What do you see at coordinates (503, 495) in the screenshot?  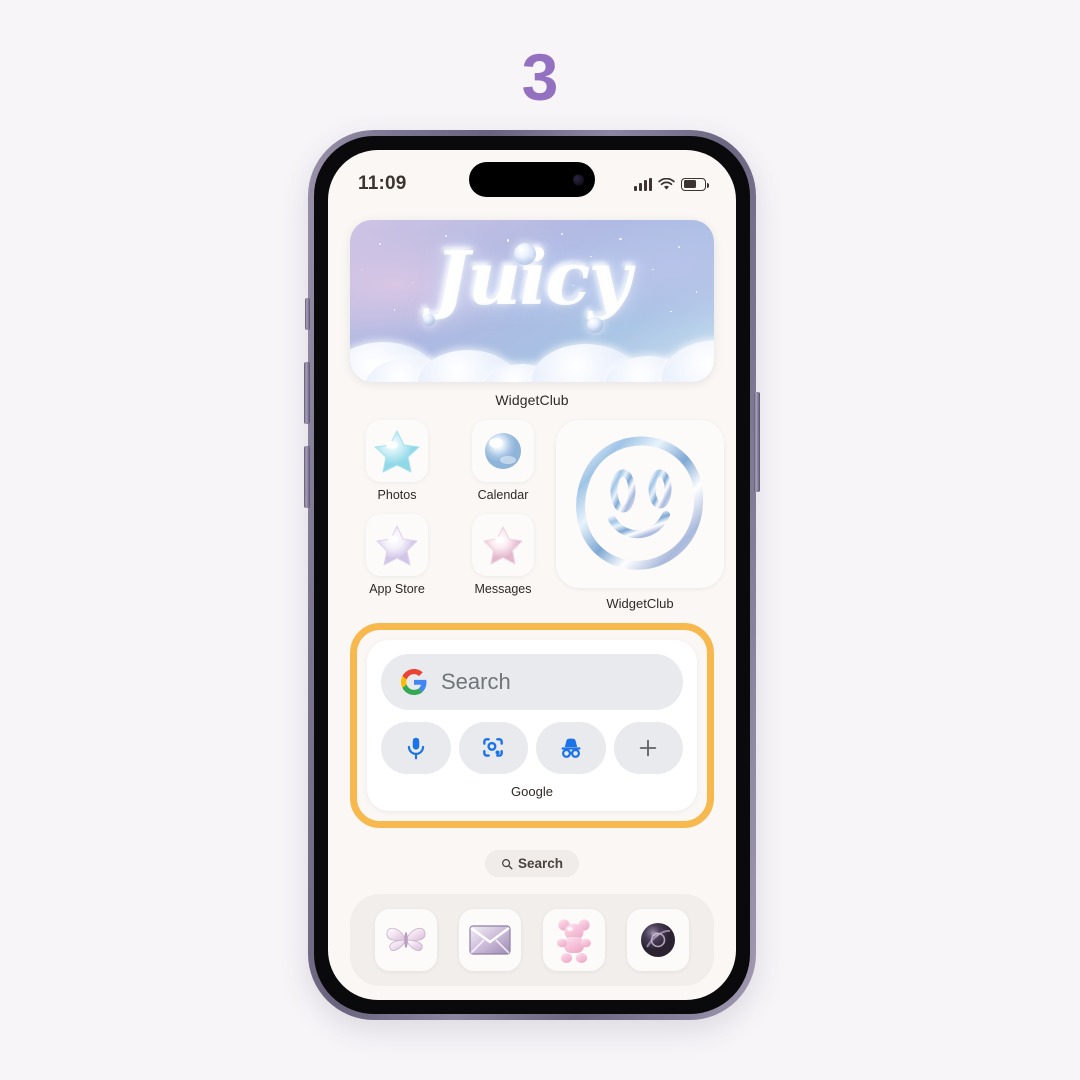 I see `app-label: Calendar` at bounding box center [503, 495].